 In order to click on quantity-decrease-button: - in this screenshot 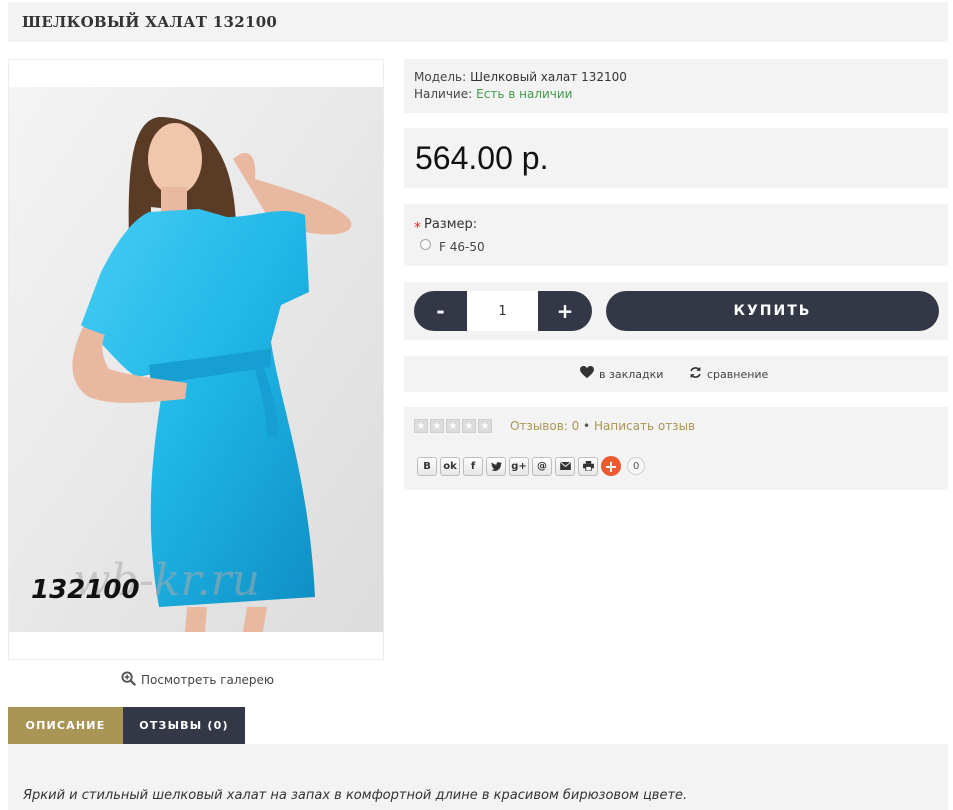, I will do `click(440, 311)`.